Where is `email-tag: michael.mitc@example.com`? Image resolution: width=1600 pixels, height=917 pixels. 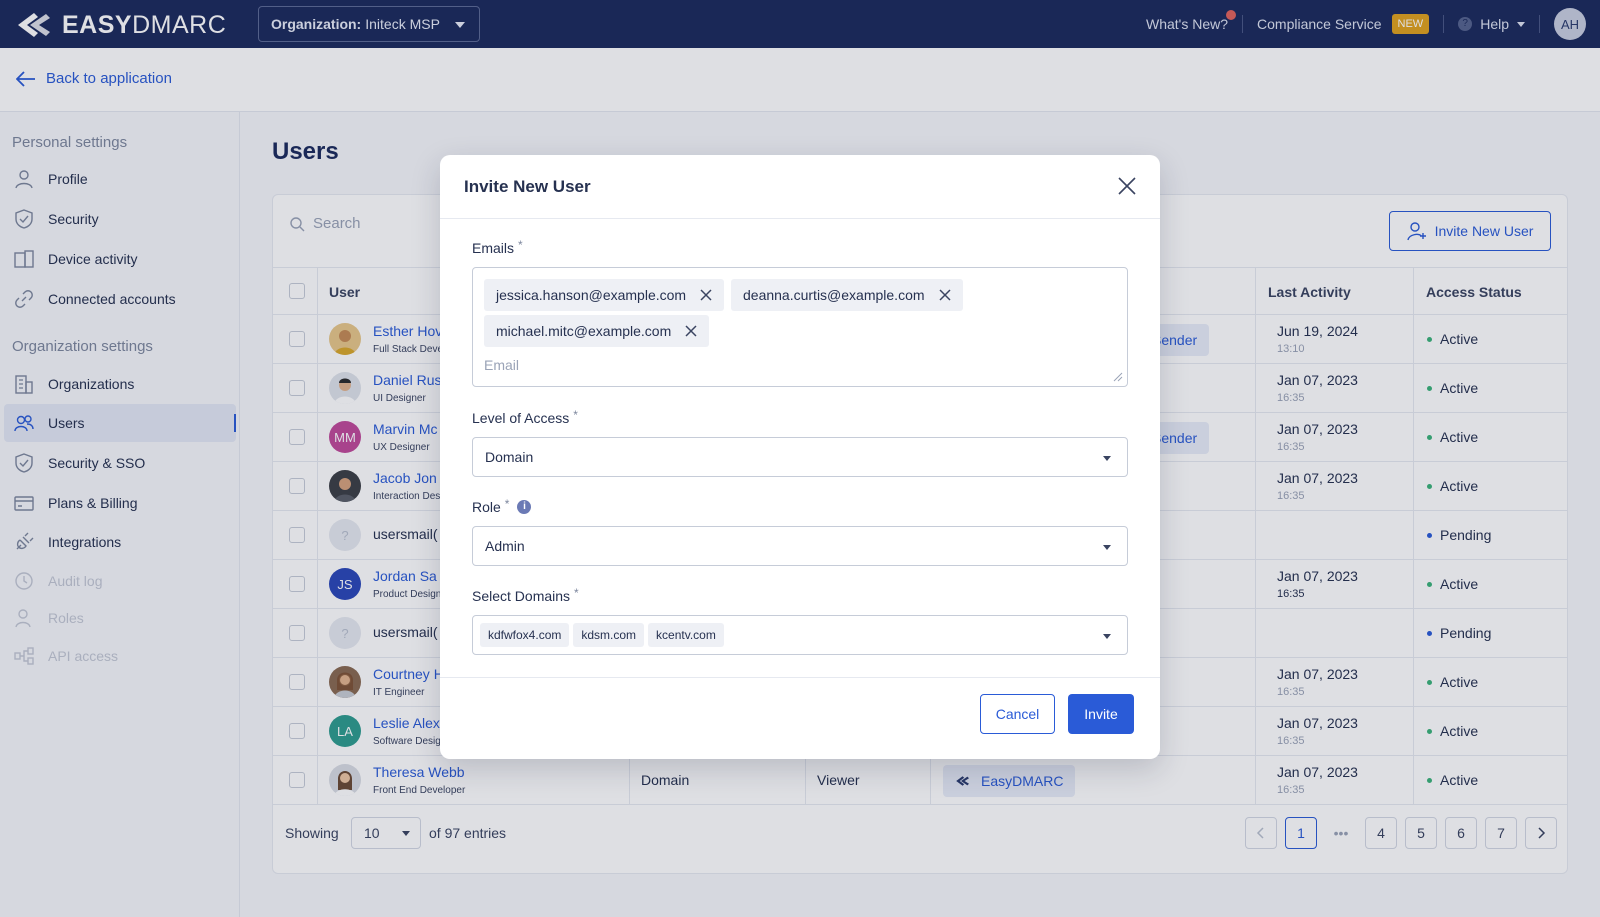
email-tag: michael.mitc@example.com is located at coordinates (597, 331).